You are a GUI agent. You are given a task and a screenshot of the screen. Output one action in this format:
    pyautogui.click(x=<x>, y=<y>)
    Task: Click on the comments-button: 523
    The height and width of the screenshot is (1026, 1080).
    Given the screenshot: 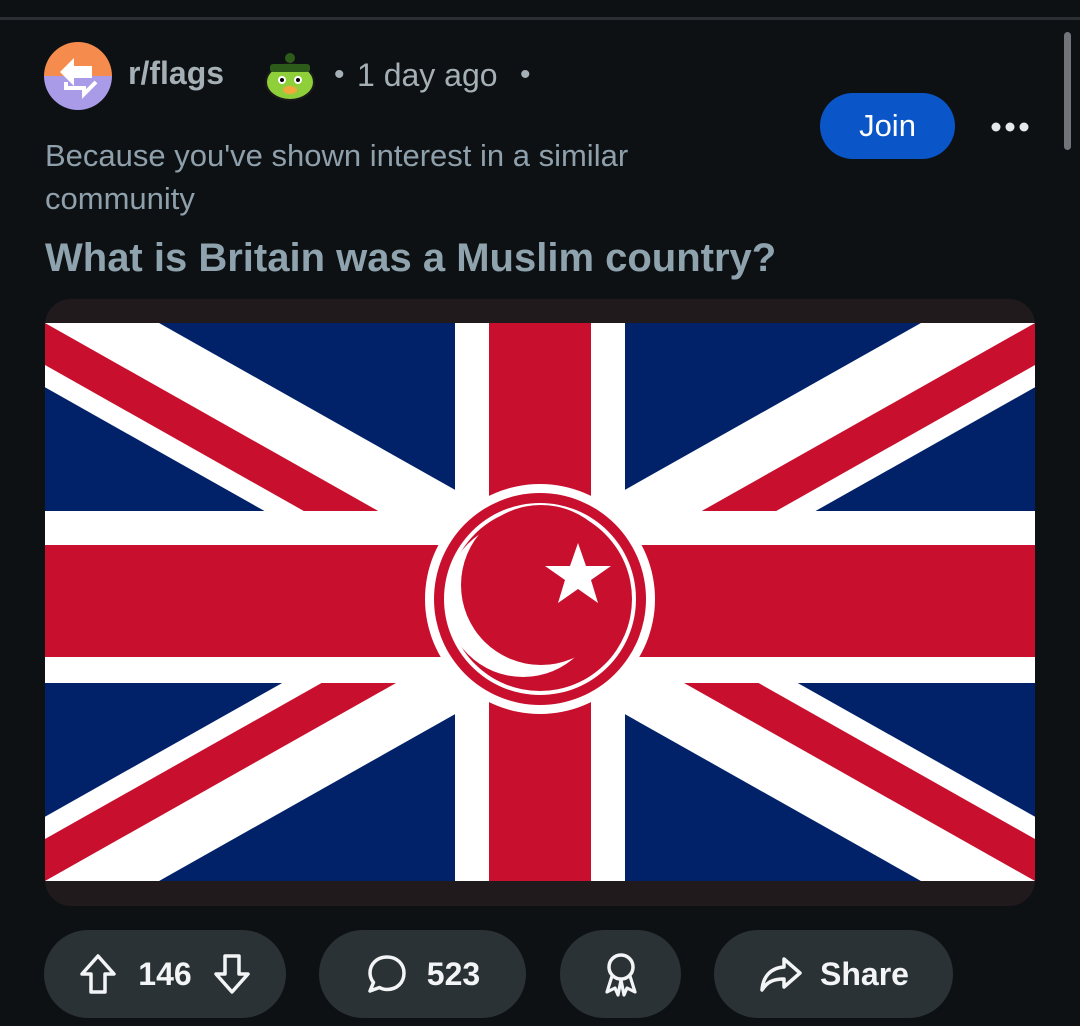 What is the action you would take?
    pyautogui.click(x=422, y=974)
    